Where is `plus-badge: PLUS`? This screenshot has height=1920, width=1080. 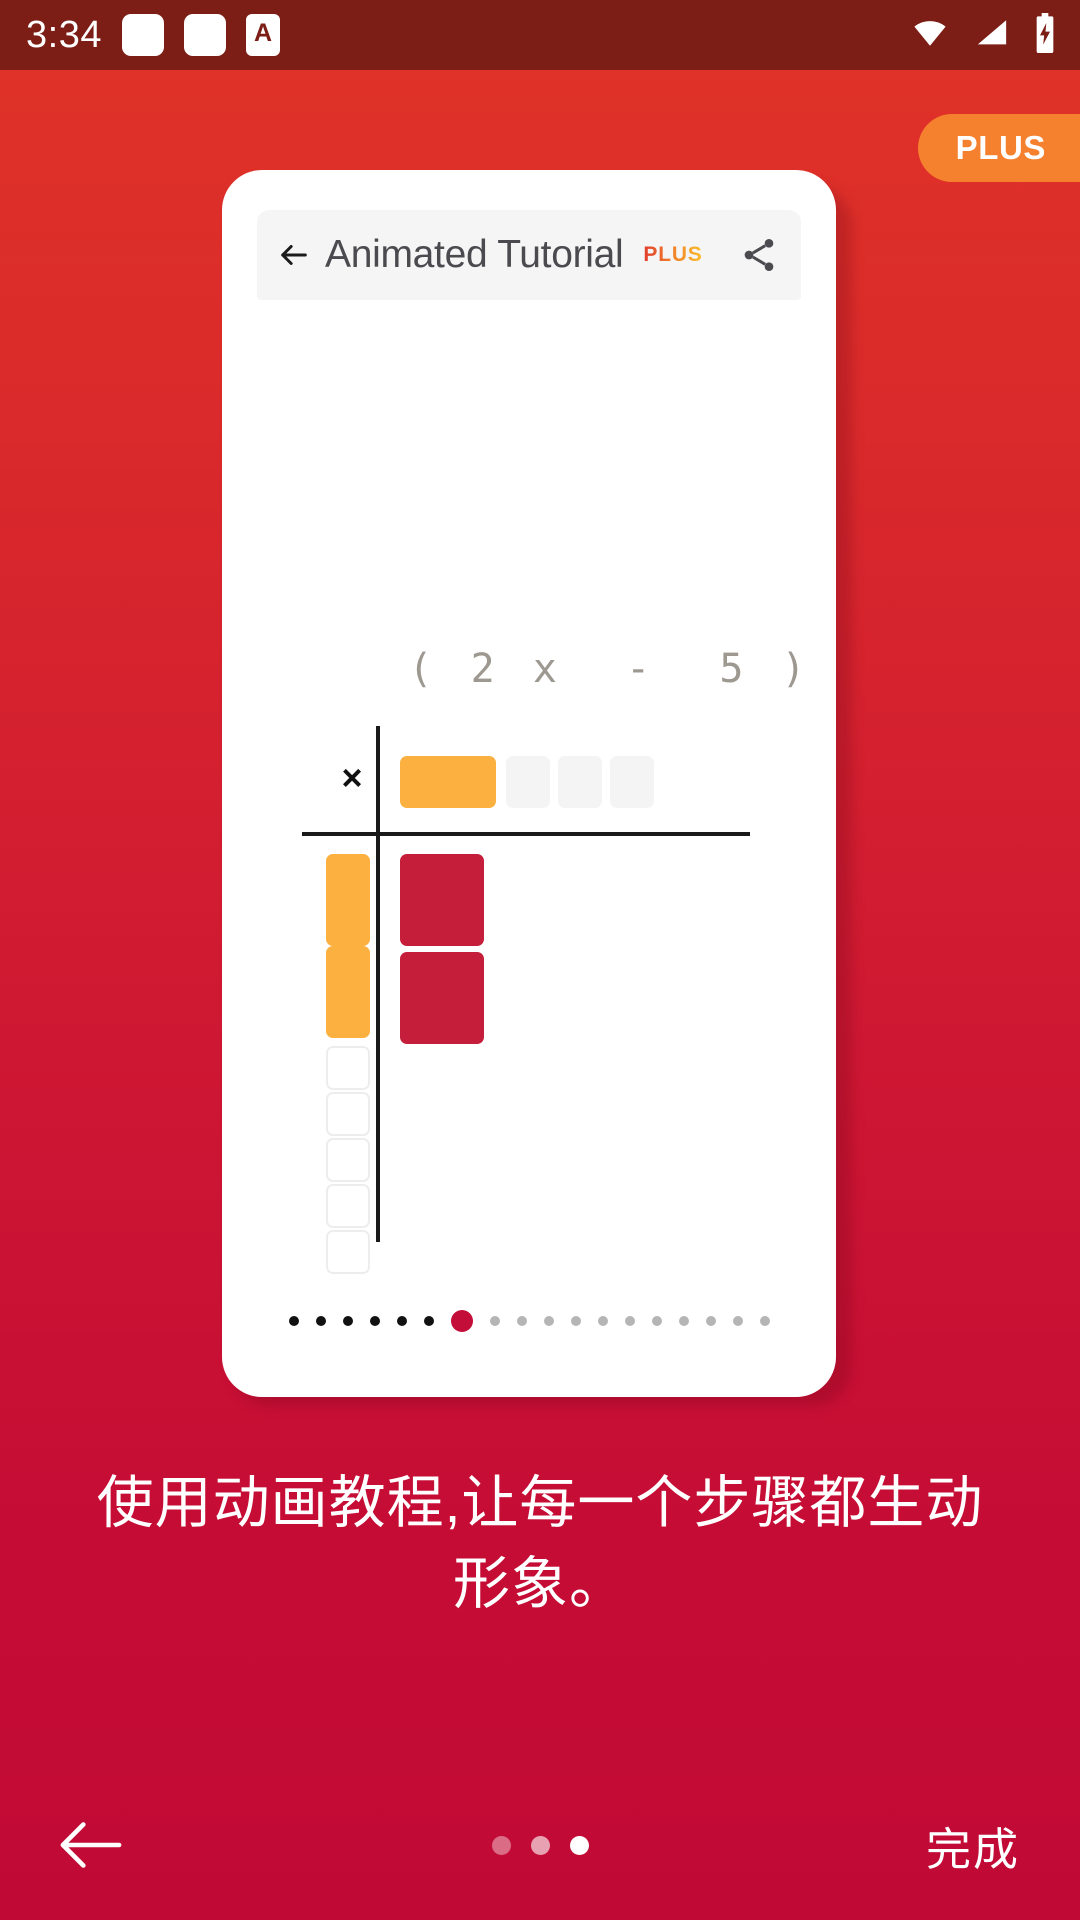
plus-badge: PLUS is located at coordinates (998, 148).